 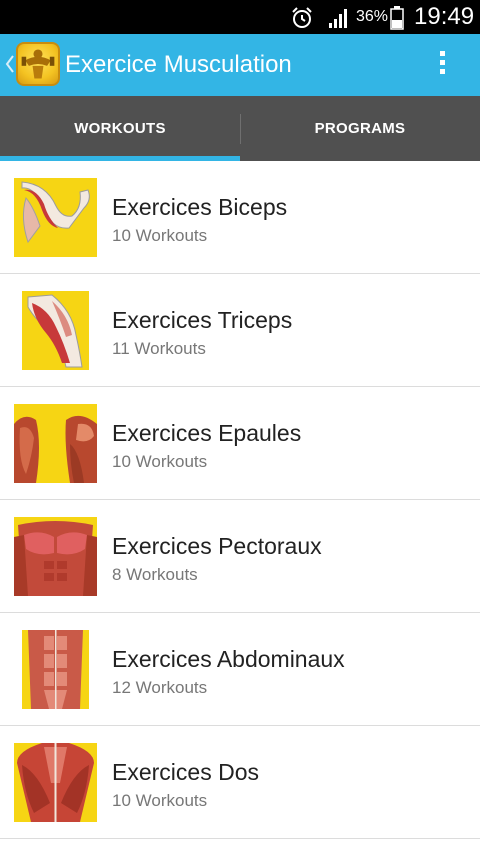 I want to click on item-title: Exercices Biceps, so click(x=200, y=207).